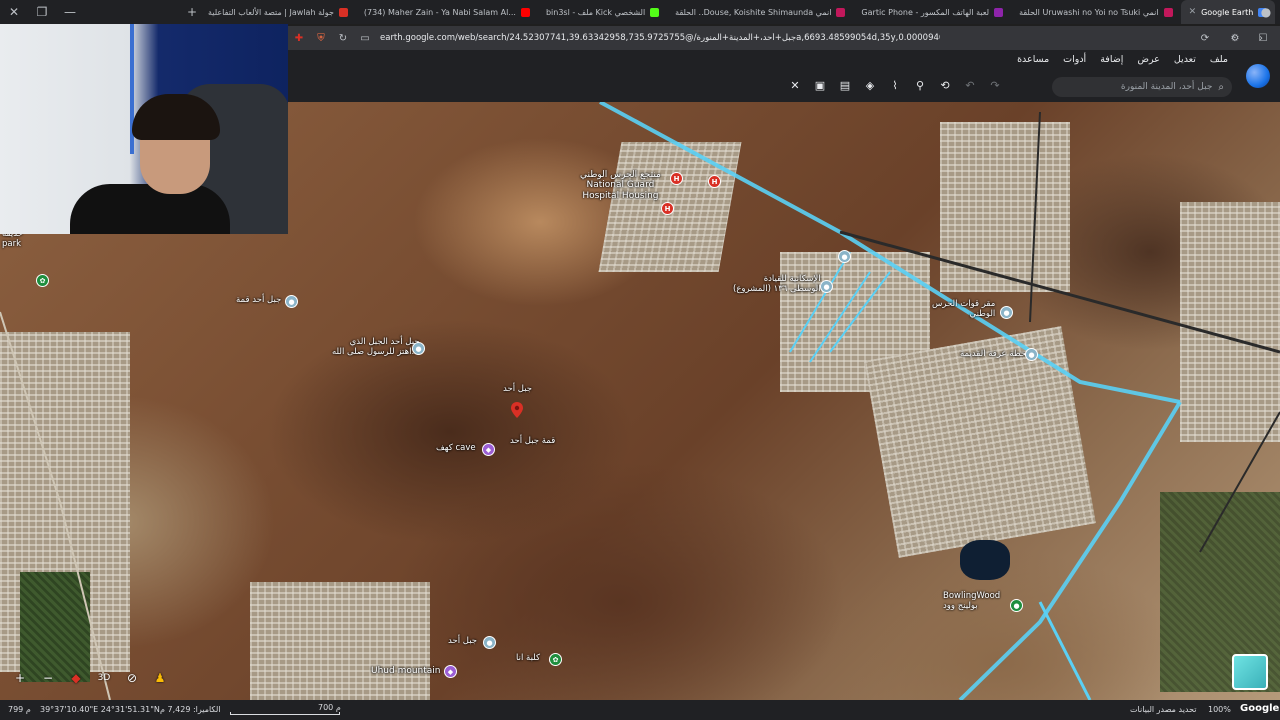 Image resolution: width=1280 pixels, height=720 pixels. What do you see at coordinates (406, 671) in the screenshot?
I see `label-uhud-mountain: Uhud mountain` at bounding box center [406, 671].